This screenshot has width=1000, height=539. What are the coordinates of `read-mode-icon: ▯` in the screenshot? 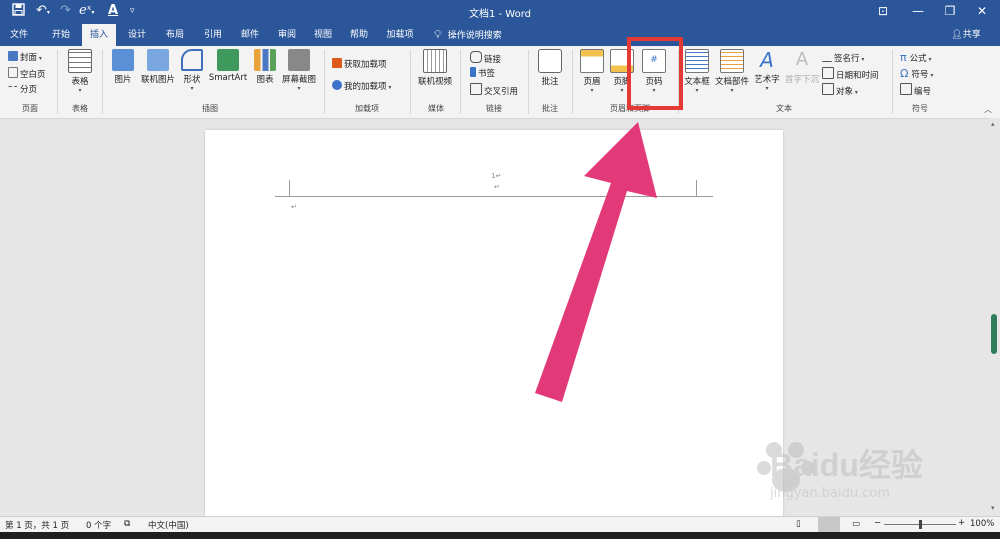 It's located at (798, 524).